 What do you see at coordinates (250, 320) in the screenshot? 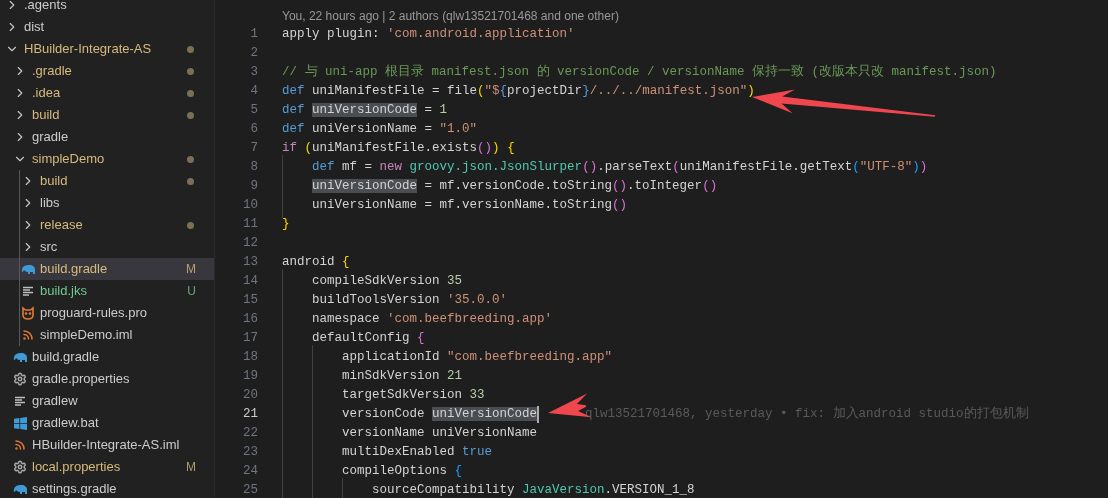
I see `line-number: 16` at bounding box center [250, 320].